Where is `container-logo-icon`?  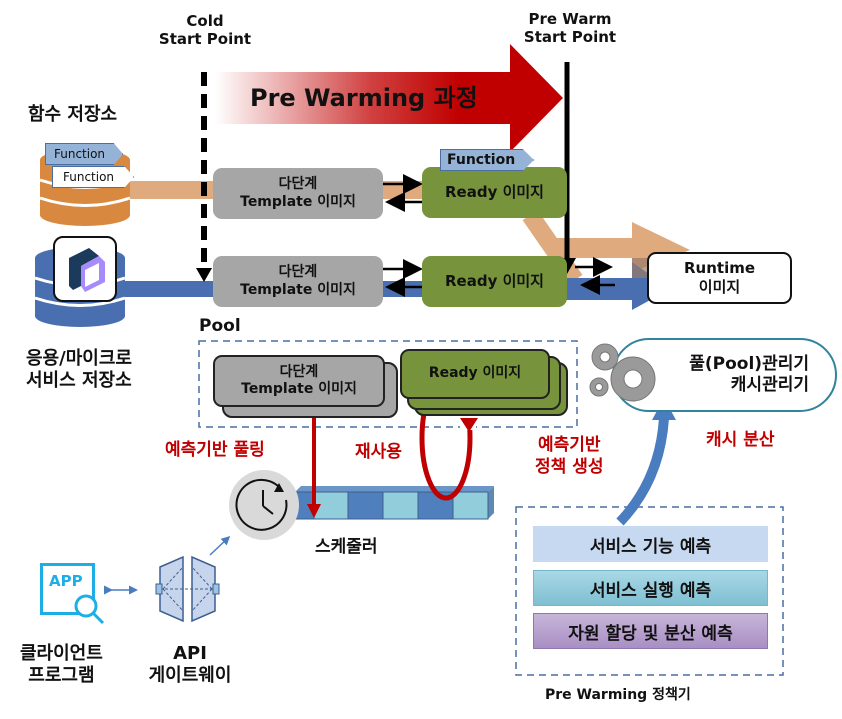 container-logo-icon is located at coordinates (87, 270).